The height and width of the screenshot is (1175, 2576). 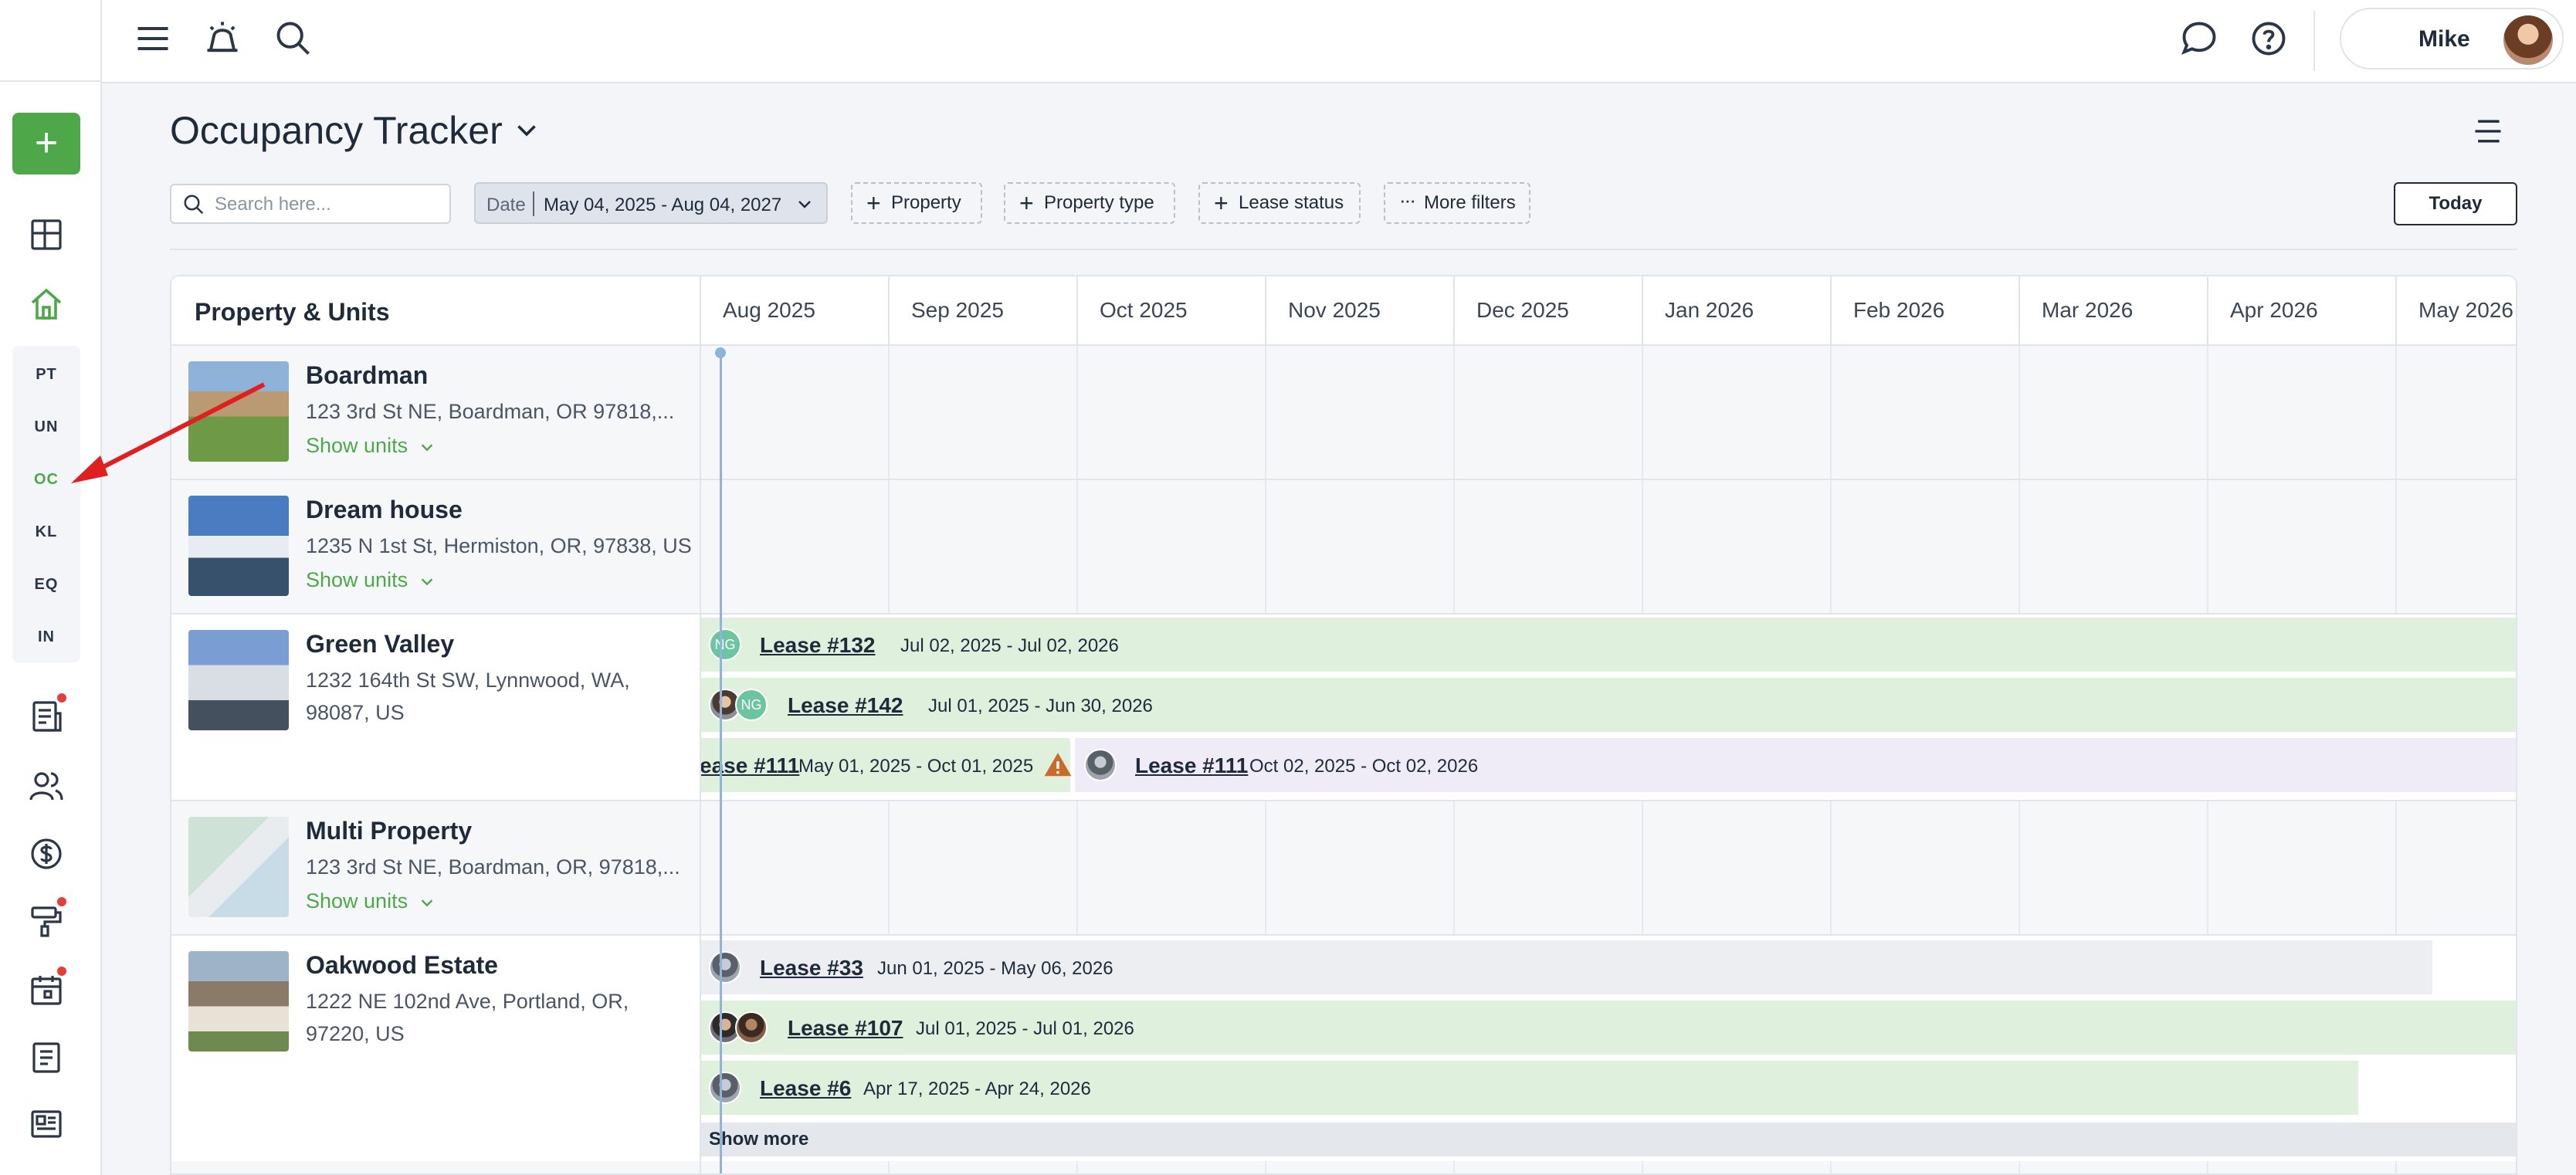 What do you see at coordinates (1040, 706) in the screenshot?
I see `lease-dates: Jul 01, 2025 - Jun 30, 2026` at bounding box center [1040, 706].